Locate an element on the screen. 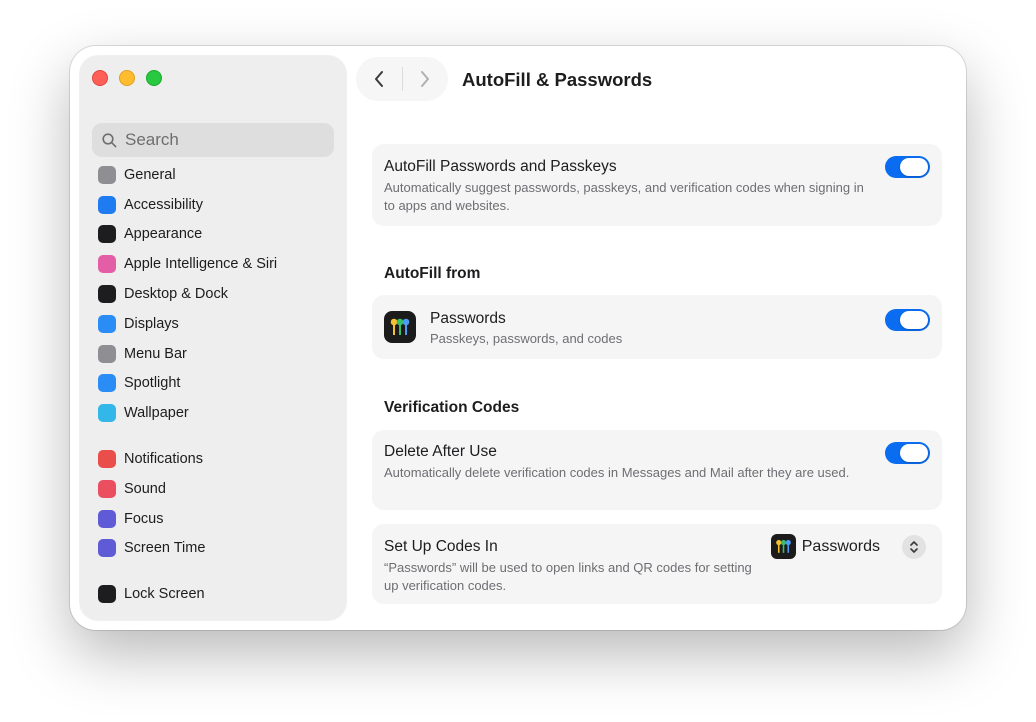 Image resolution: width=1036 pixels, height=722 pixels. sidebar-item-label: Lock Screen is located at coordinates (164, 594).